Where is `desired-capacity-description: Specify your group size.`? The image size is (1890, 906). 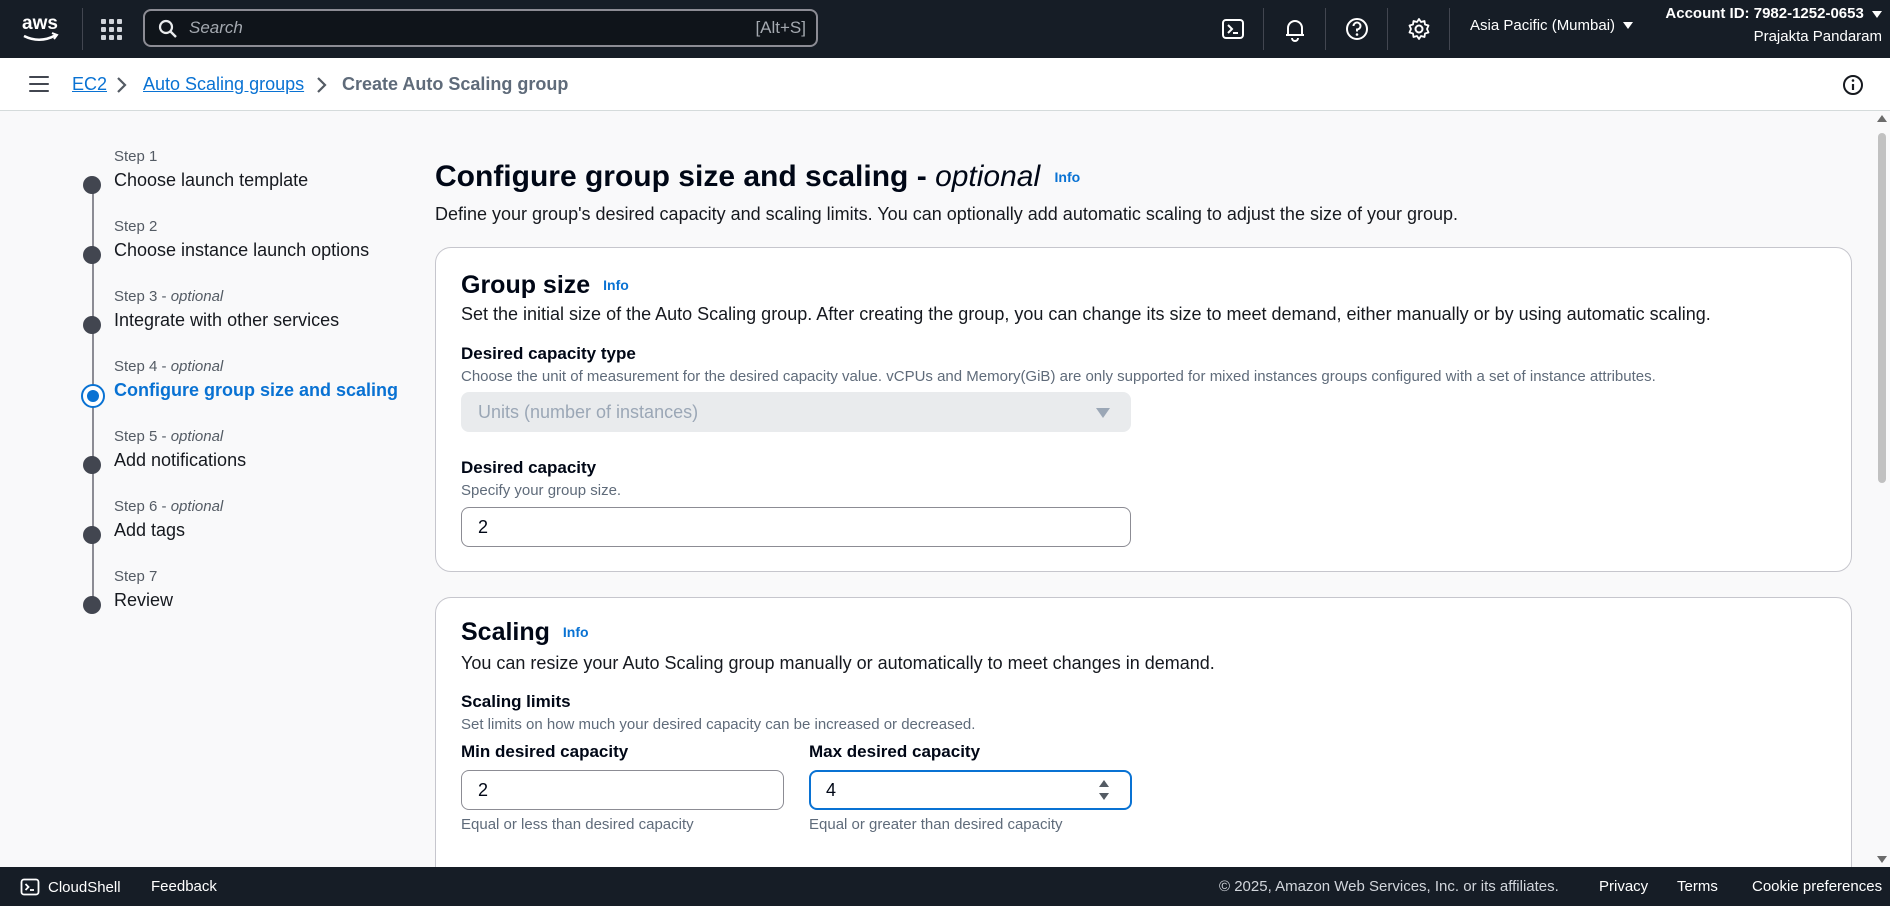
desired-capacity-description: Specify your group size. is located at coordinates (541, 490).